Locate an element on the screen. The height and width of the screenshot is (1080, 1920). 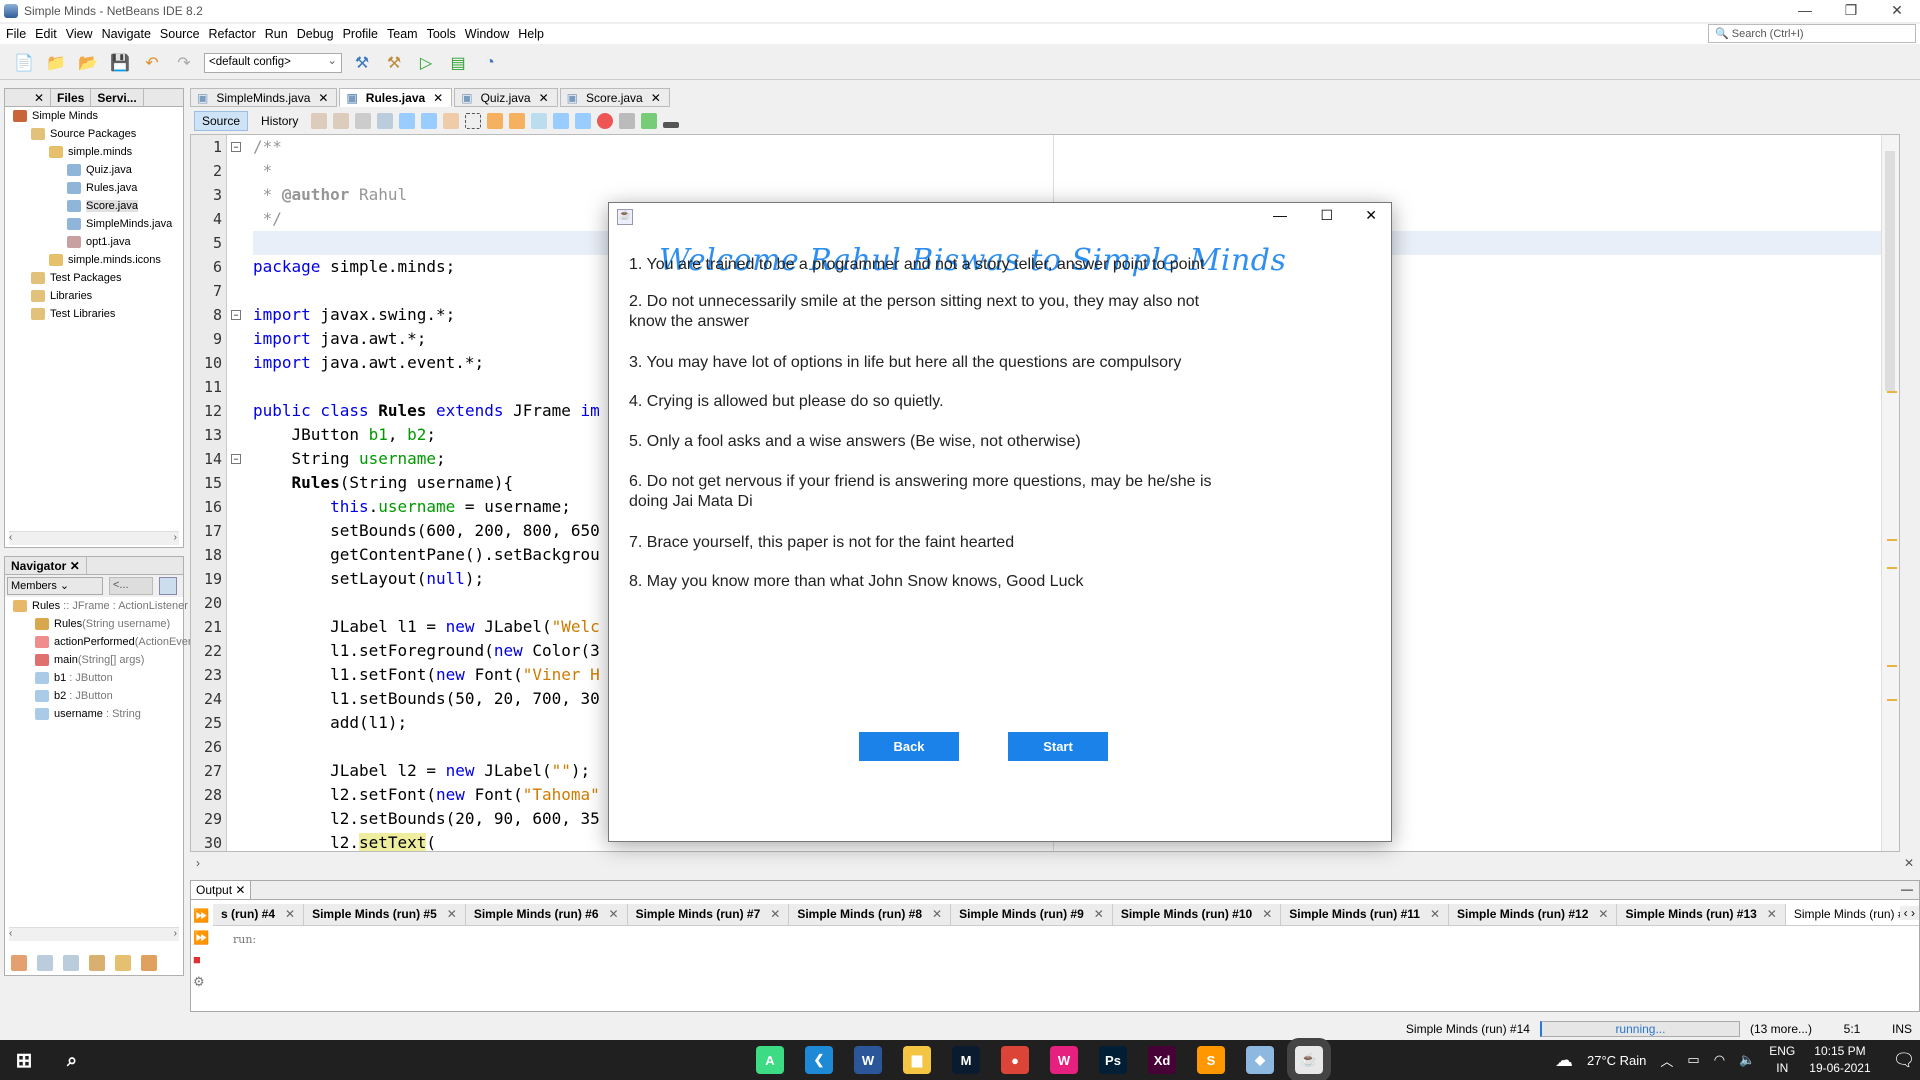
xd-icon: Xd is located at coordinates (1162, 1060).